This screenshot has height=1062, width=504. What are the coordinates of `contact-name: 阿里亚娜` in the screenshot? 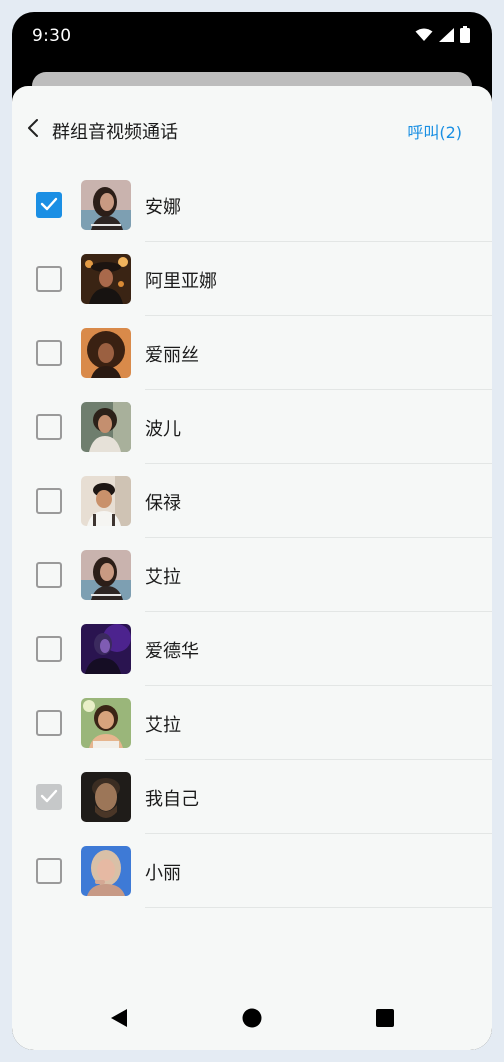 It's located at (181, 281).